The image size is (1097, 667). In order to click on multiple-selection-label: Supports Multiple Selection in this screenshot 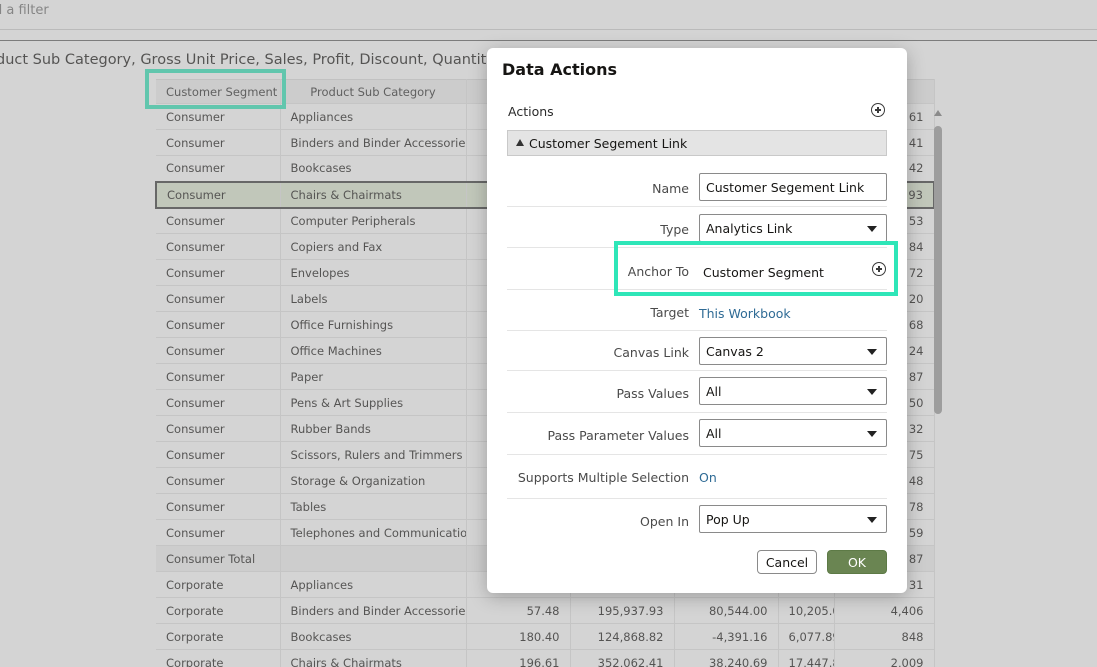, I will do `click(603, 477)`.